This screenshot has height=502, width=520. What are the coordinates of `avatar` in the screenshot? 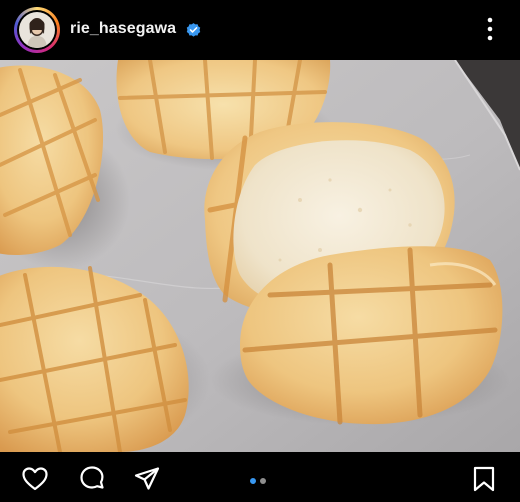 It's located at (37, 30).